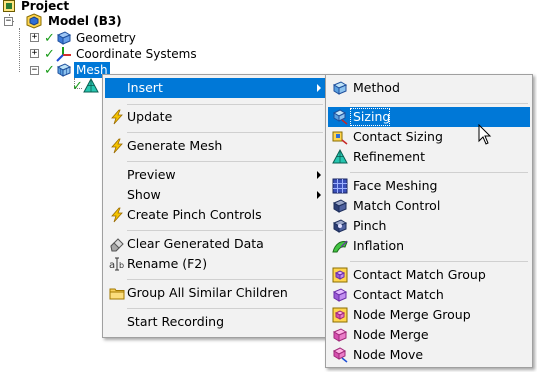 The height and width of the screenshot is (372, 537). I want to click on menu-item-label: Node Merge Group, so click(412, 314).